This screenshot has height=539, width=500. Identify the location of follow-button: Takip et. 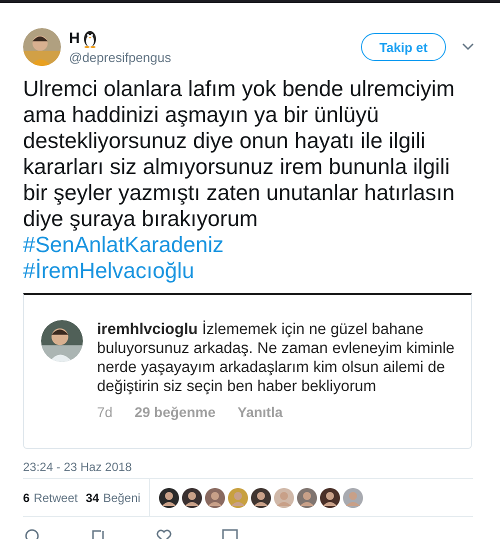
(403, 47).